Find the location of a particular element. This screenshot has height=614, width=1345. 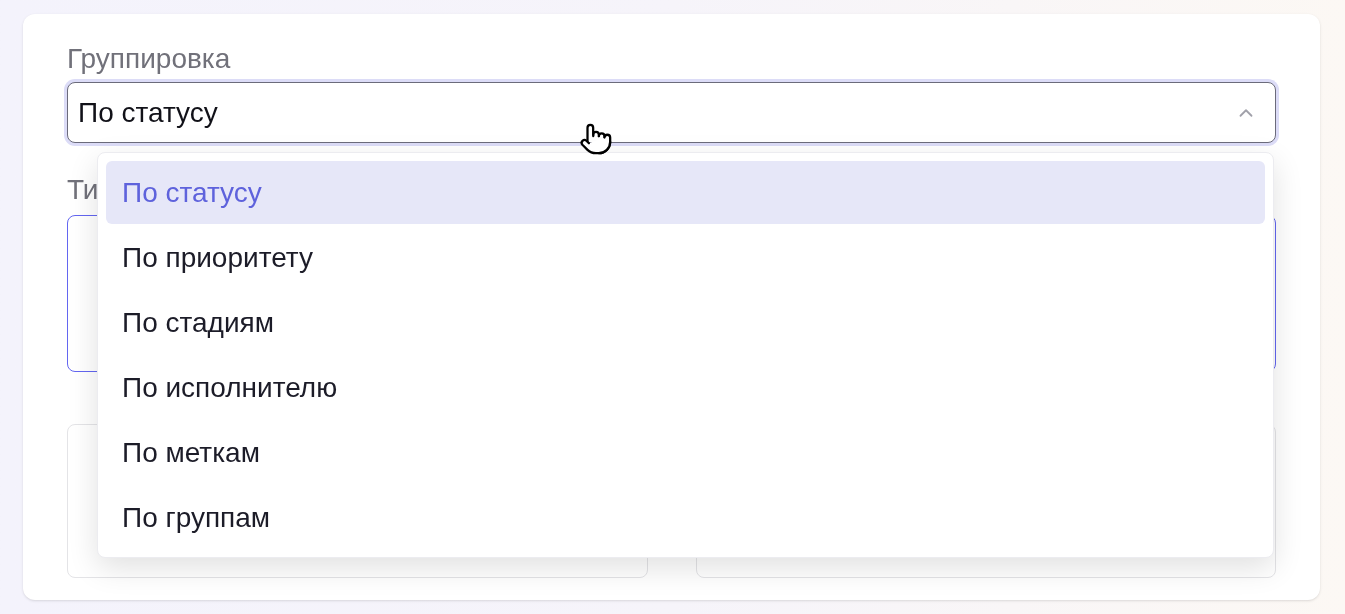

field-label: Группировка is located at coordinates (149, 59).